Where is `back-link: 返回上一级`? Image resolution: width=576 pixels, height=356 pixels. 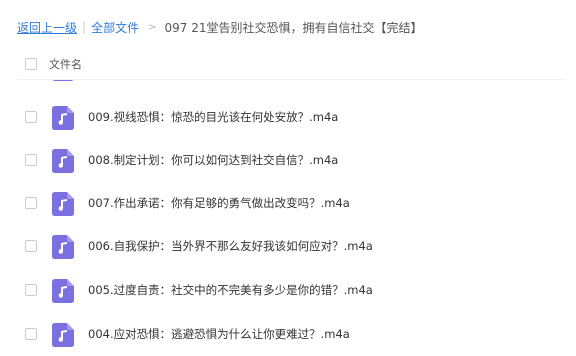 back-link: 返回上一级 is located at coordinates (47, 27).